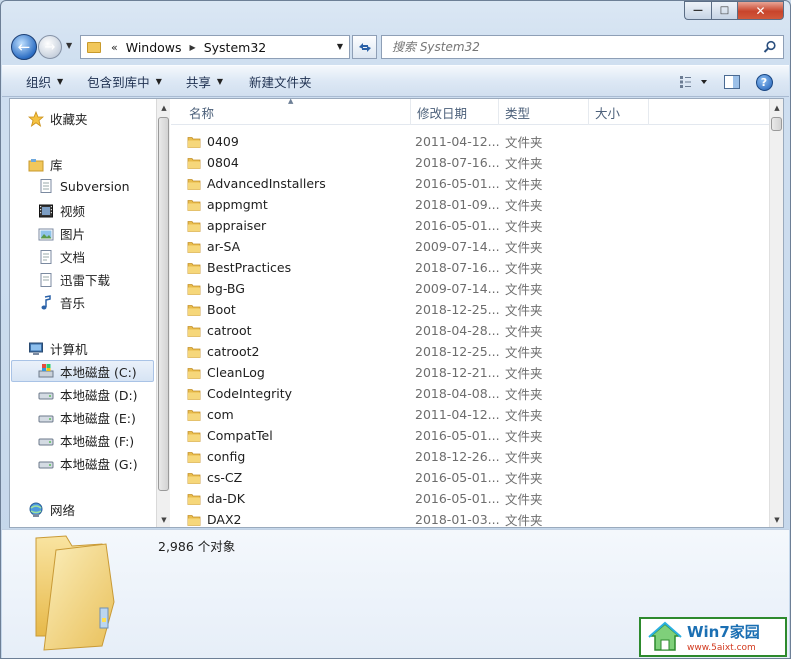 The width and height of the screenshot is (791, 659). I want to click on file-list-scrollbar: ▲ ▼, so click(776, 313).